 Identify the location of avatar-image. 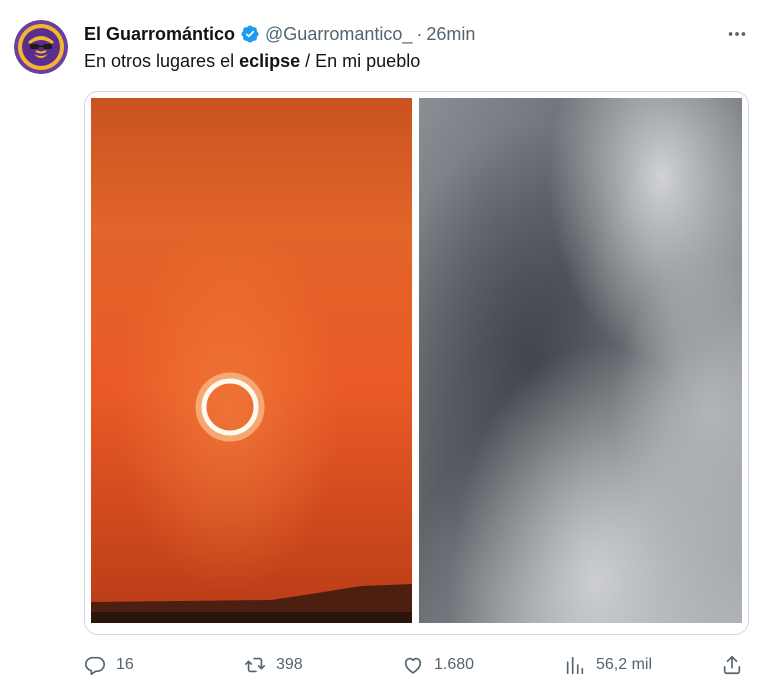
(41, 47).